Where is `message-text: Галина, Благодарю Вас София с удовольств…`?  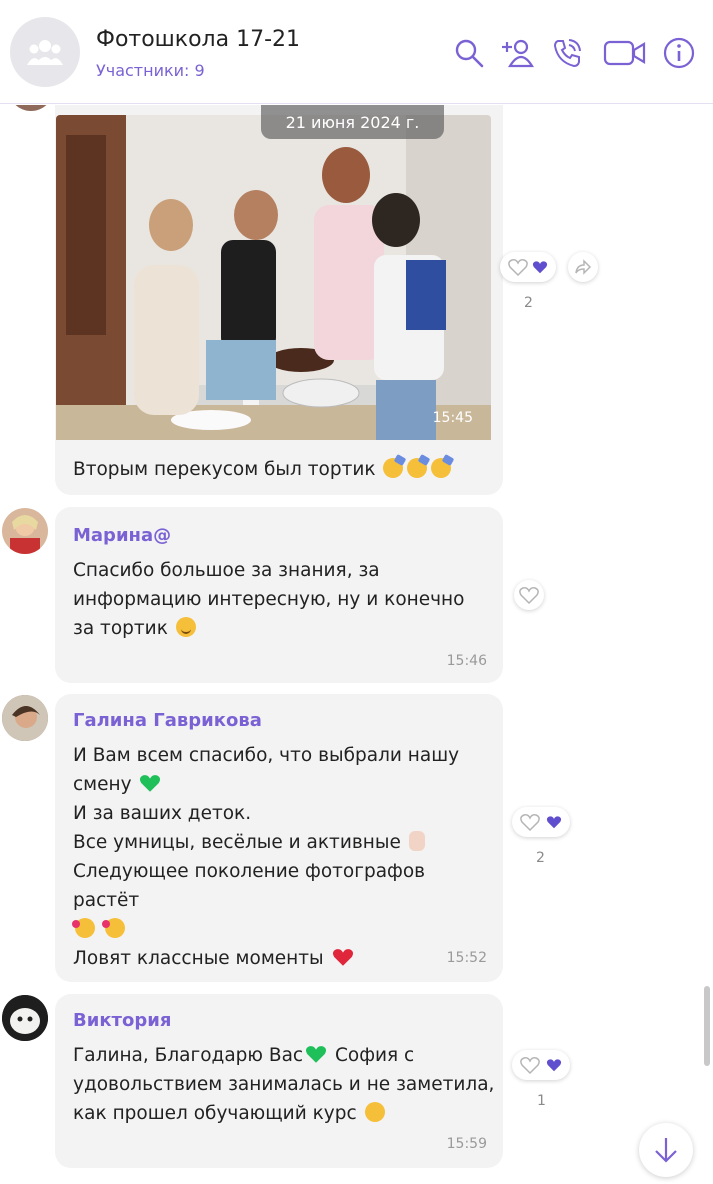 message-text: Галина, Благодарю Вас София с удовольств… is located at coordinates (285, 1084).